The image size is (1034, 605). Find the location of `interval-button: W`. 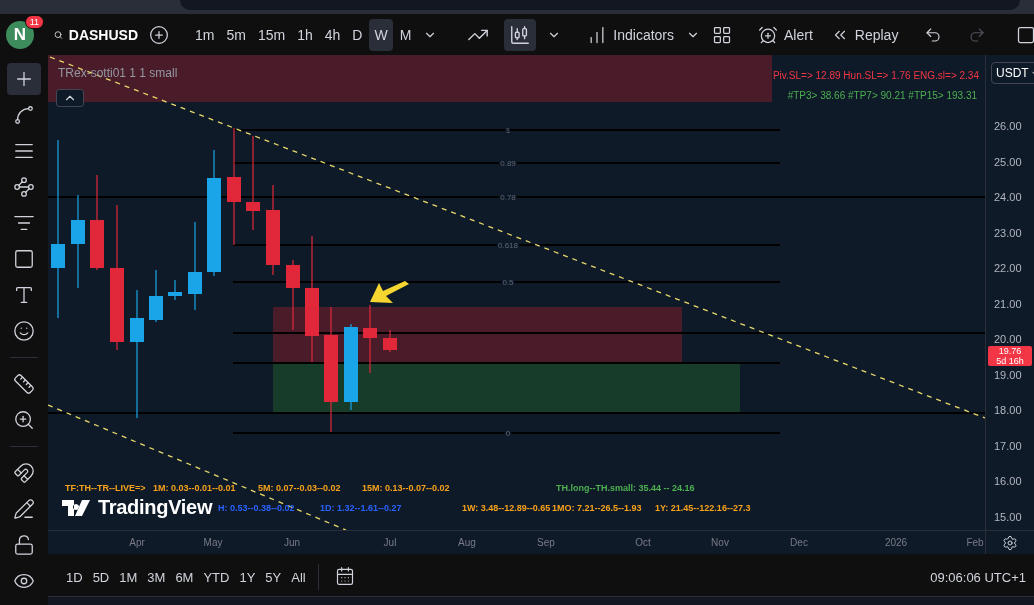

interval-button: W is located at coordinates (381, 34).